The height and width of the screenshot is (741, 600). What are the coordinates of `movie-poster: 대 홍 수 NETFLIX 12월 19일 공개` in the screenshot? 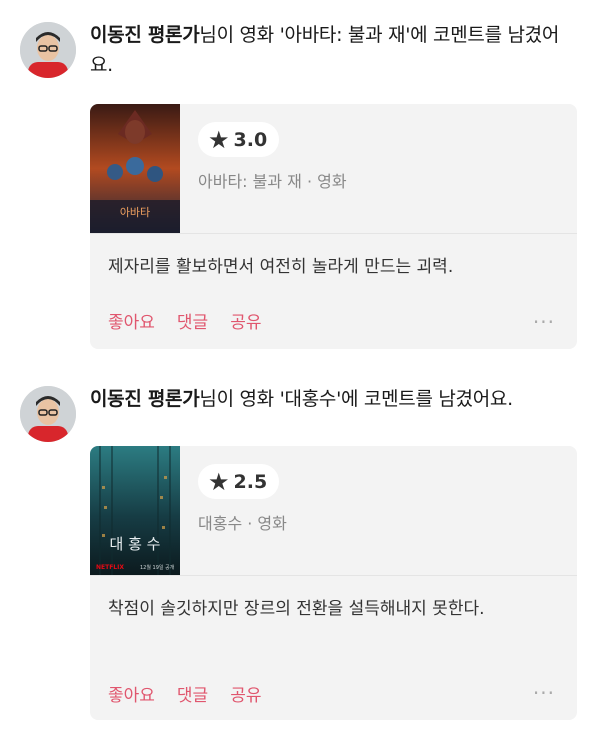 It's located at (135, 510).